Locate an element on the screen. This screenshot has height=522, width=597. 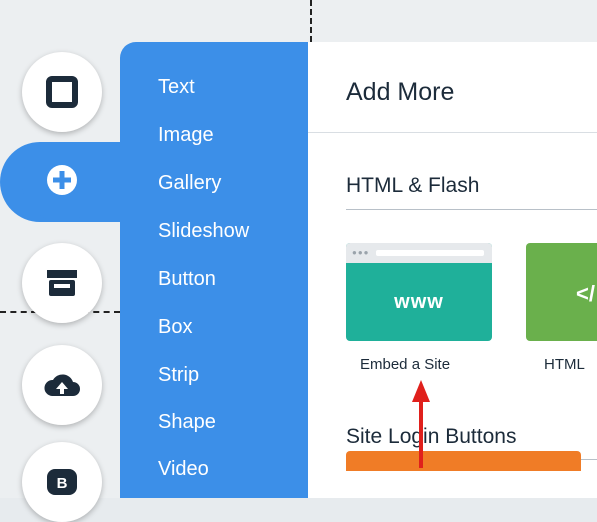
menu-item-button: Button is located at coordinates (187, 279).